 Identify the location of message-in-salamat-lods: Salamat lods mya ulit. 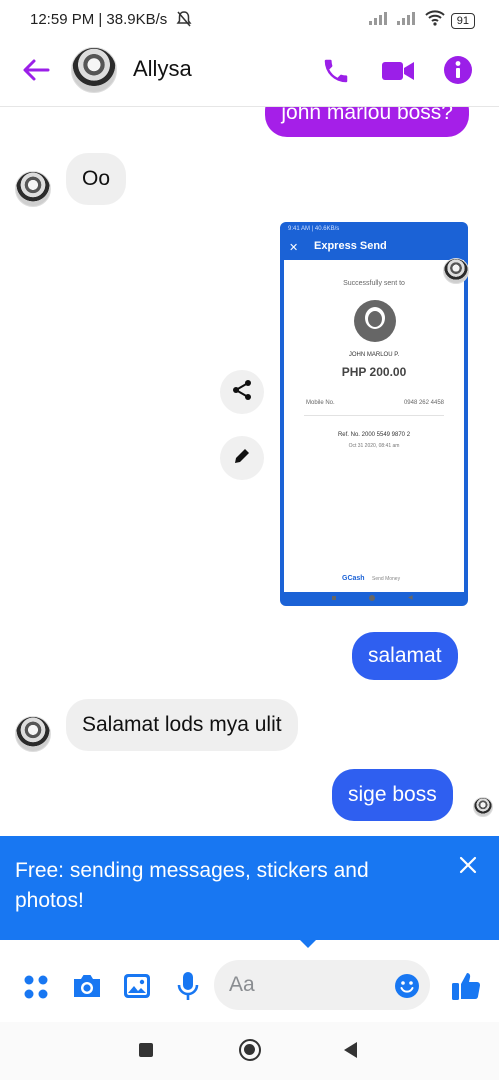
(182, 725).